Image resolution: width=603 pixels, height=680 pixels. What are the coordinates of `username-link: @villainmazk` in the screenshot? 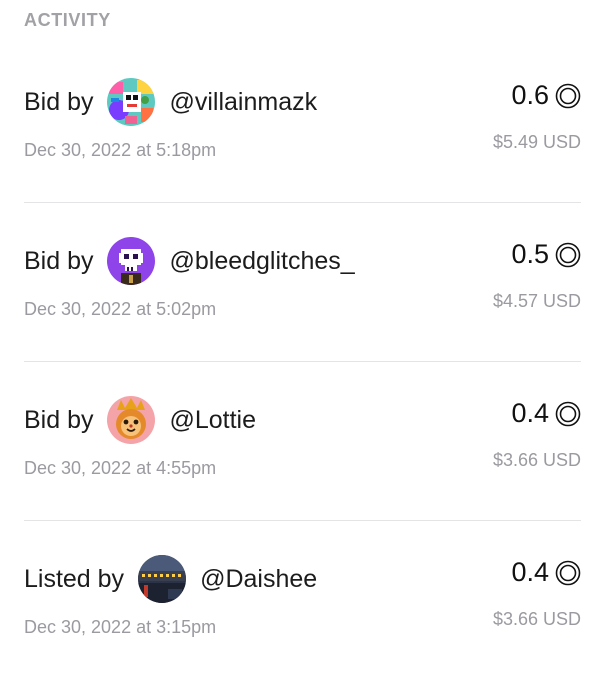 It's located at (243, 102).